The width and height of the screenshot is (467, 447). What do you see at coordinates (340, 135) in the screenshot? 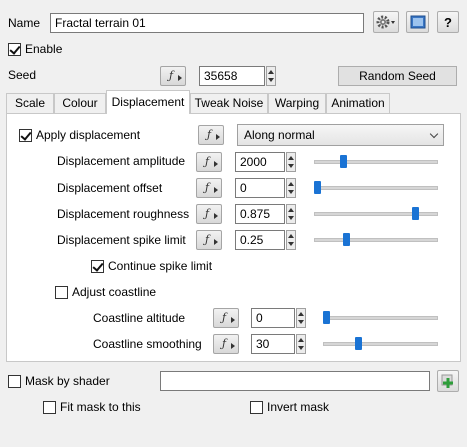
I see `displacement-direction-select: Along normal` at bounding box center [340, 135].